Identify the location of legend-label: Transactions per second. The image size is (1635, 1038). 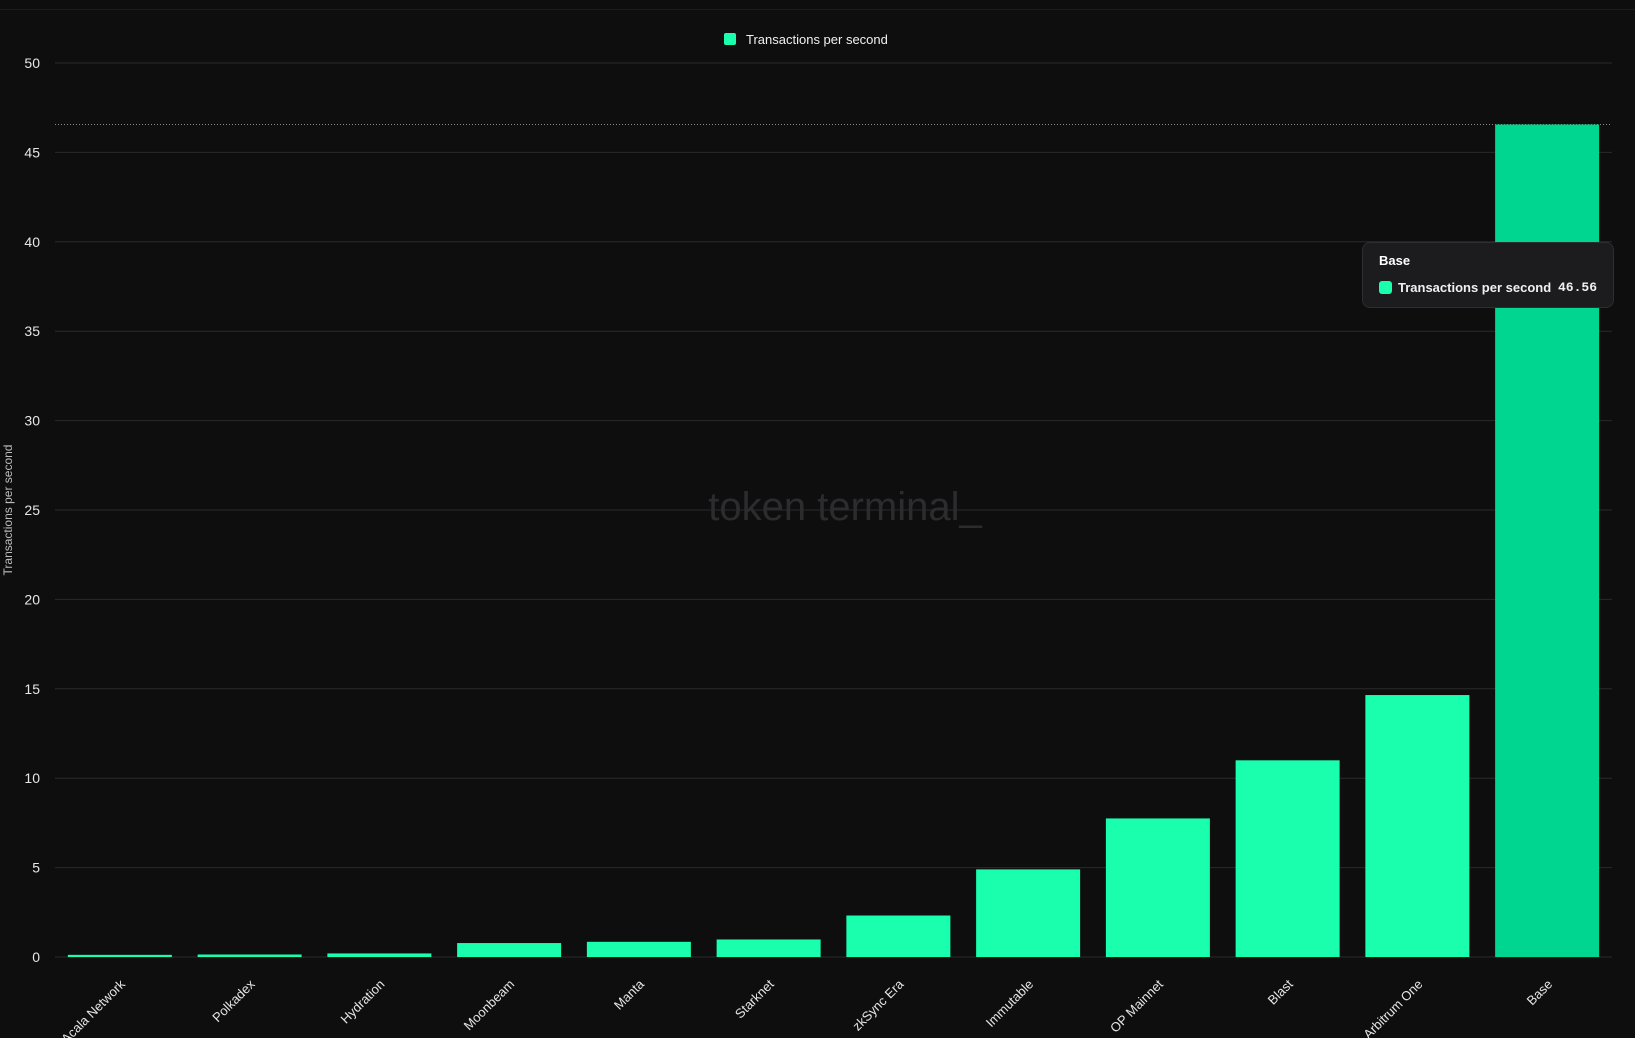
(817, 39).